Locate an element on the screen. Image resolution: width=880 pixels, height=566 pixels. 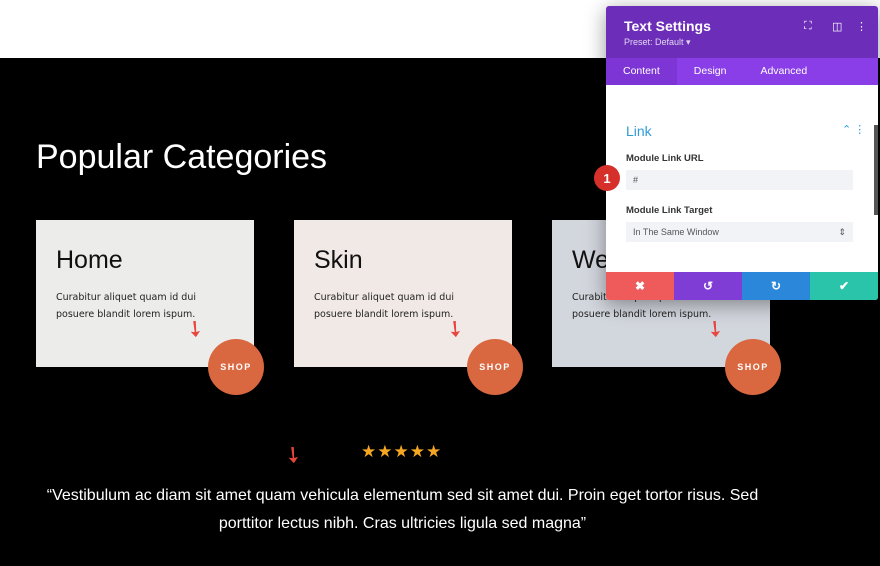
save-button: ✔ is located at coordinates (844, 286).